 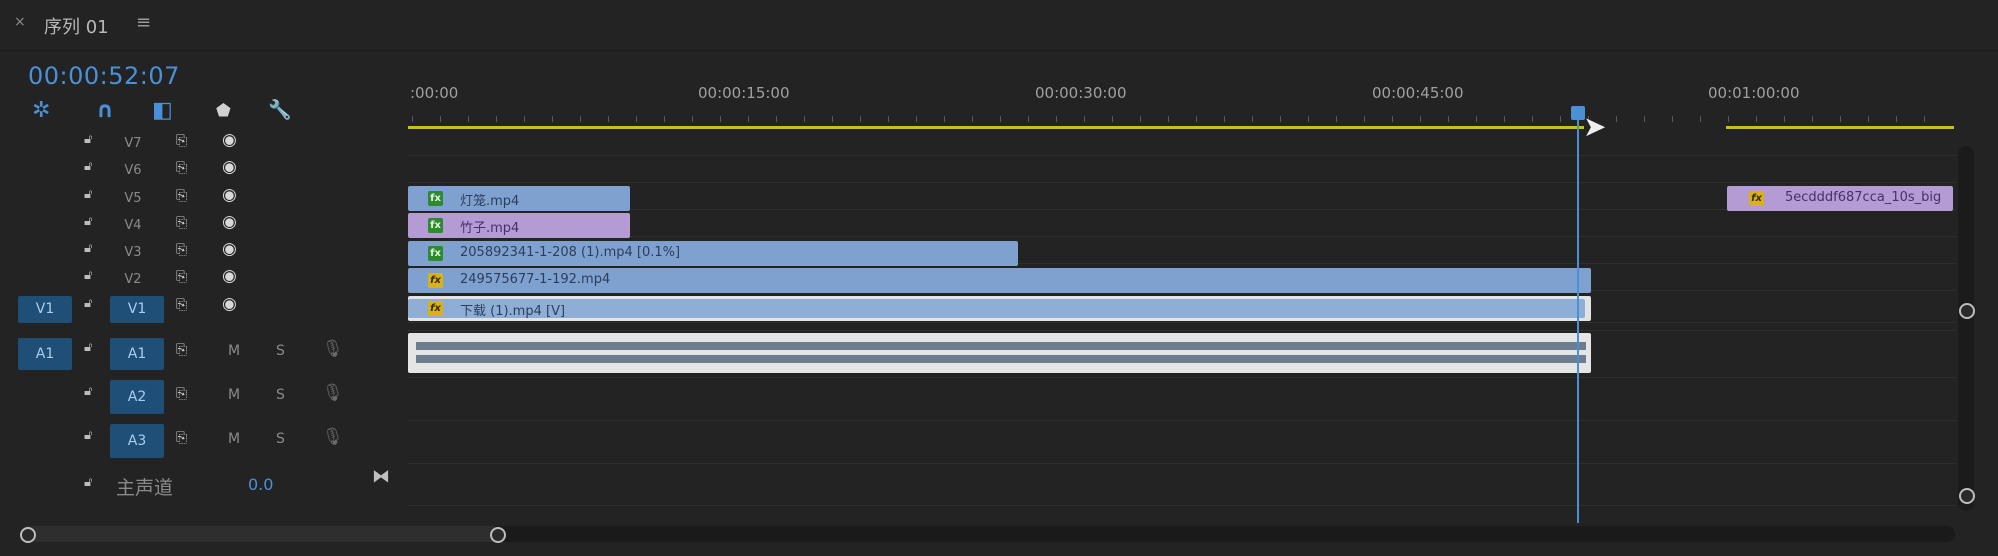 I want to click on panel-menu-icon: ≡, so click(x=143, y=22).